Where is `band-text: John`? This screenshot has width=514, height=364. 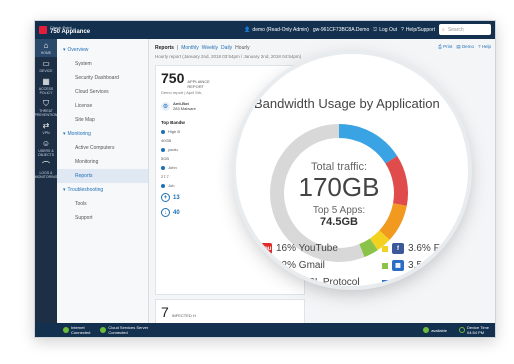
band-text: John is located at coordinates (172, 167).